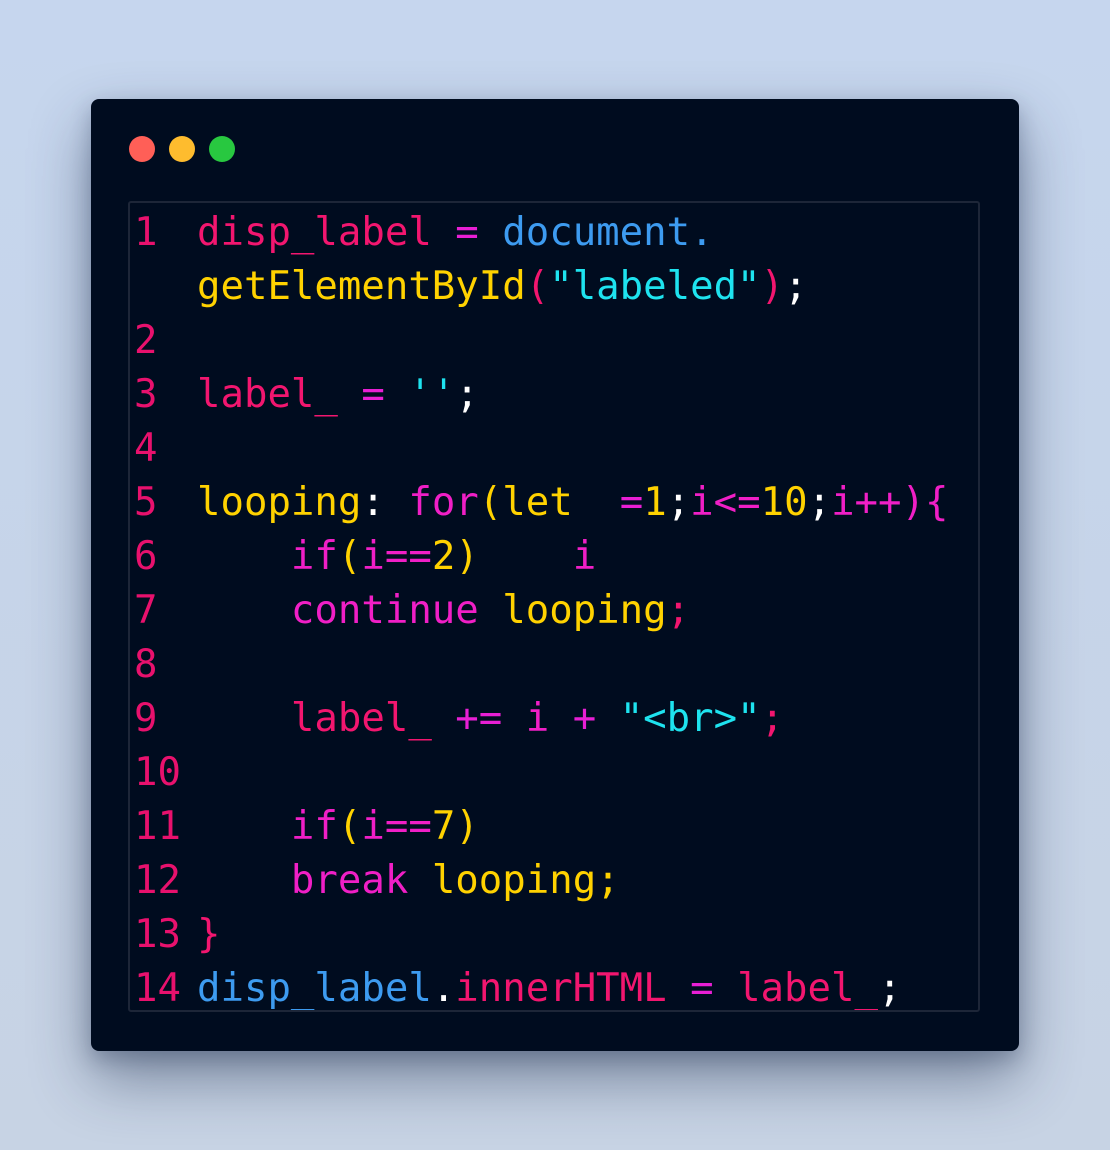  I want to click on code-token-operator: +, so click(584, 718).